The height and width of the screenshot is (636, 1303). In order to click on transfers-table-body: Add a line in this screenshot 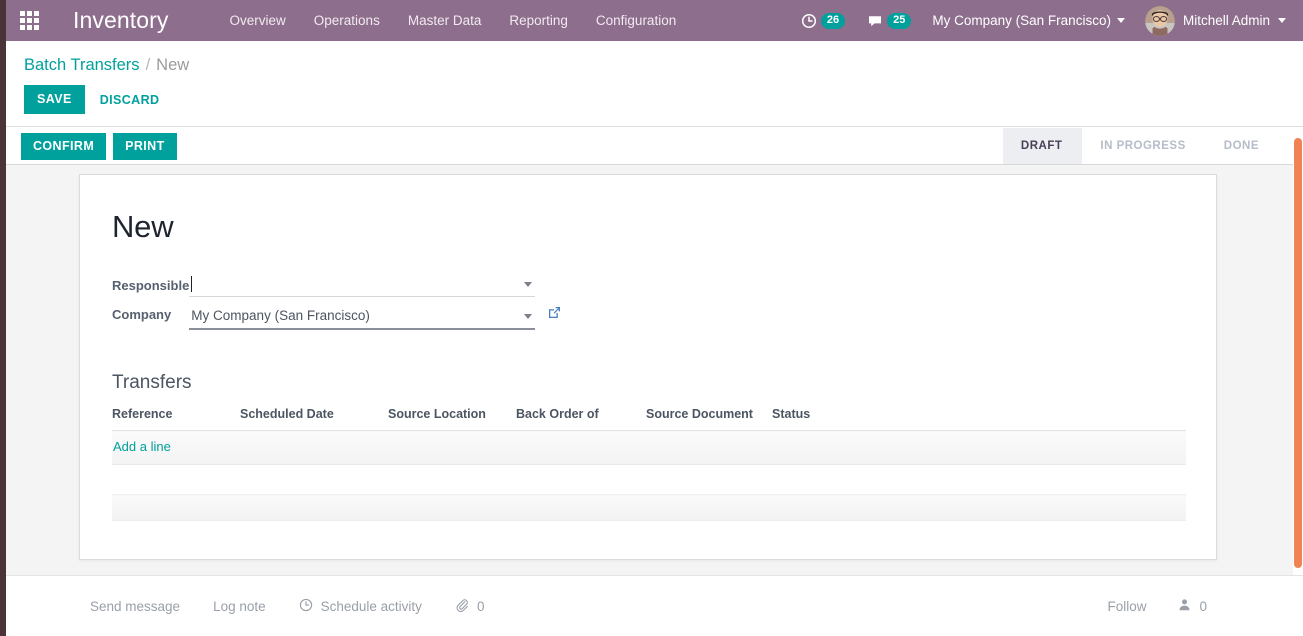, I will do `click(649, 475)`.